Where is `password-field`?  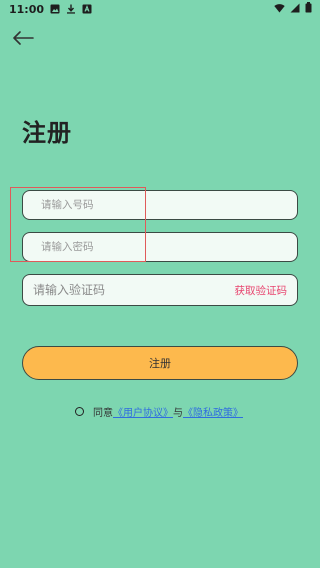 password-field is located at coordinates (160, 247).